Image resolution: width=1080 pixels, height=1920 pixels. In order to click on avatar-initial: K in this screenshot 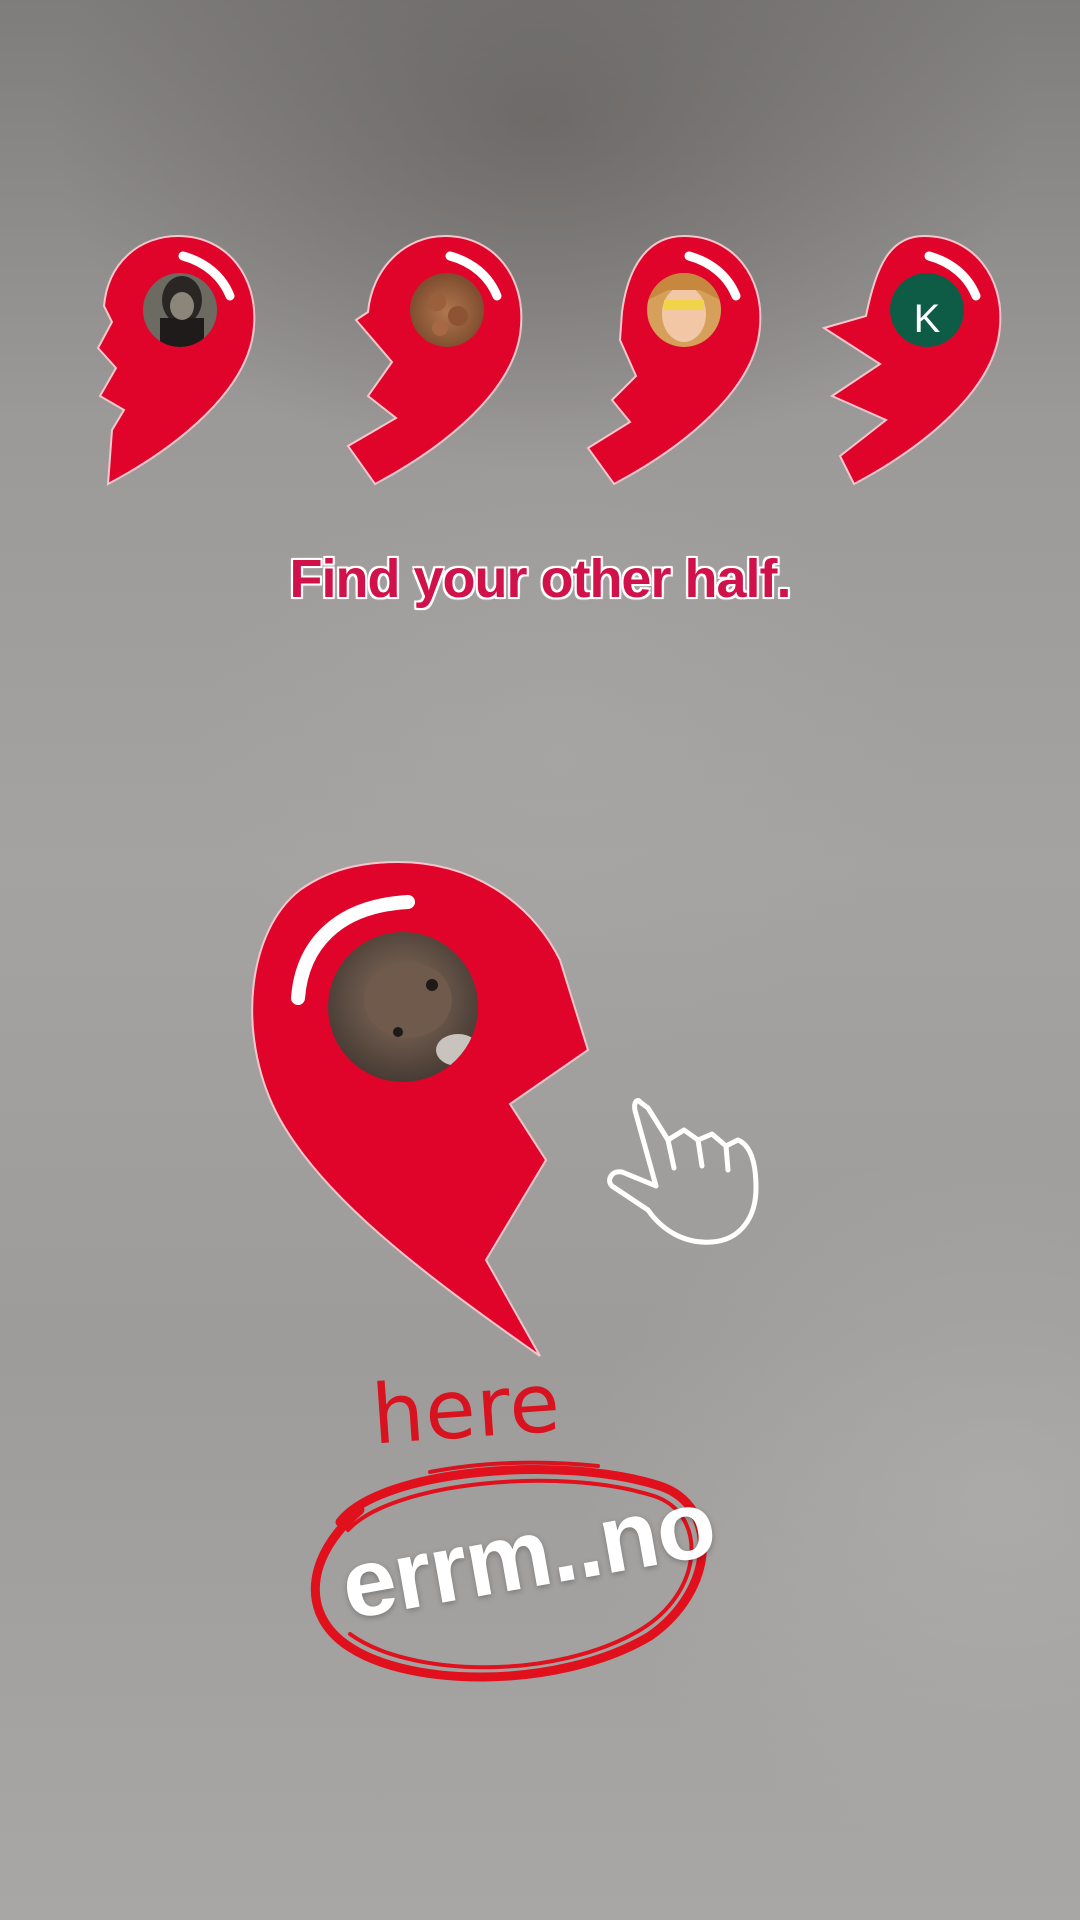, I will do `click(927, 319)`.